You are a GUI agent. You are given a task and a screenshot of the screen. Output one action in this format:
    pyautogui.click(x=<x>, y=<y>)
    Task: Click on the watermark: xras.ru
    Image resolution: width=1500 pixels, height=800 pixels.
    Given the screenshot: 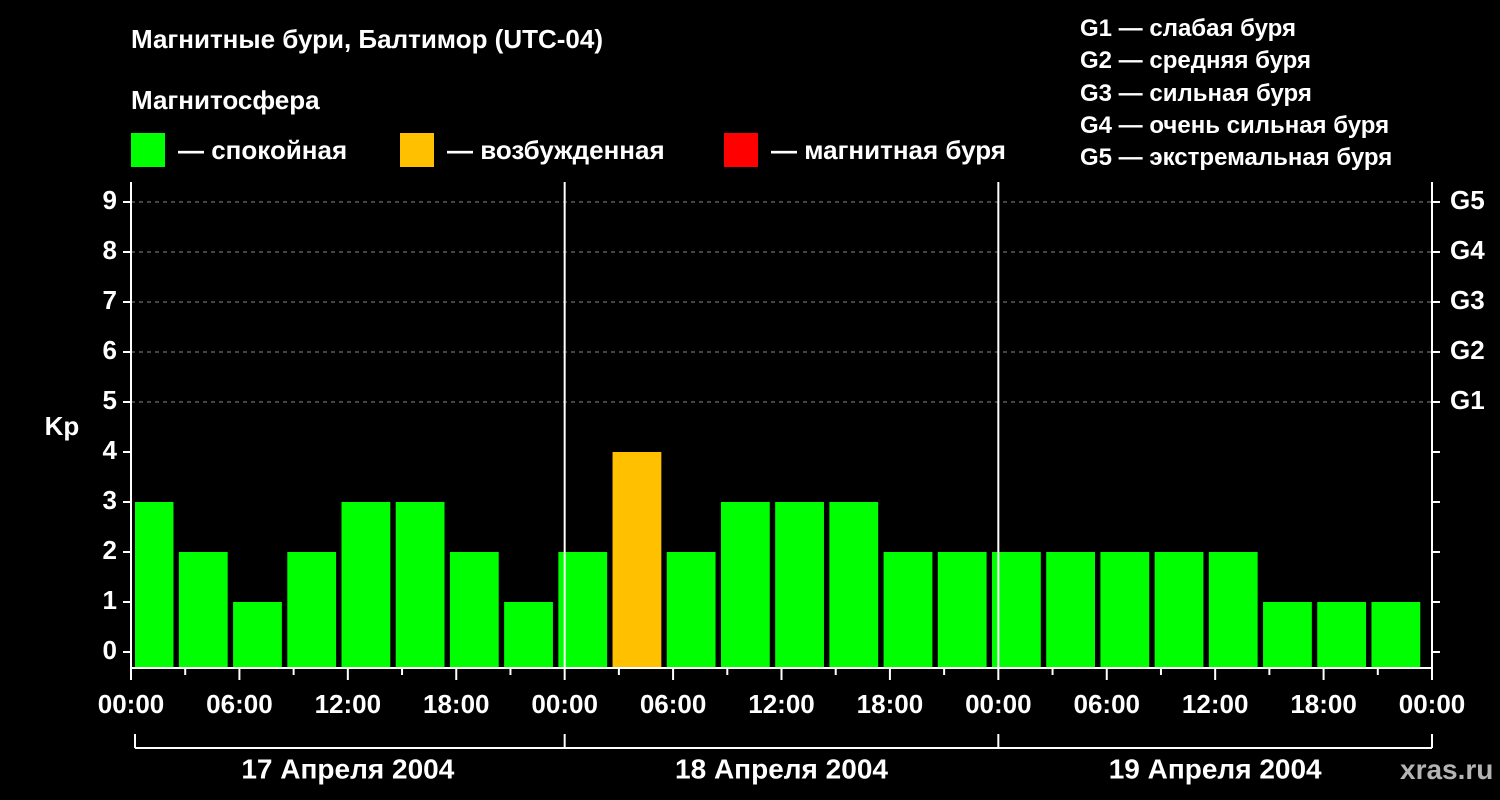 What is the action you would take?
    pyautogui.click(x=1447, y=769)
    